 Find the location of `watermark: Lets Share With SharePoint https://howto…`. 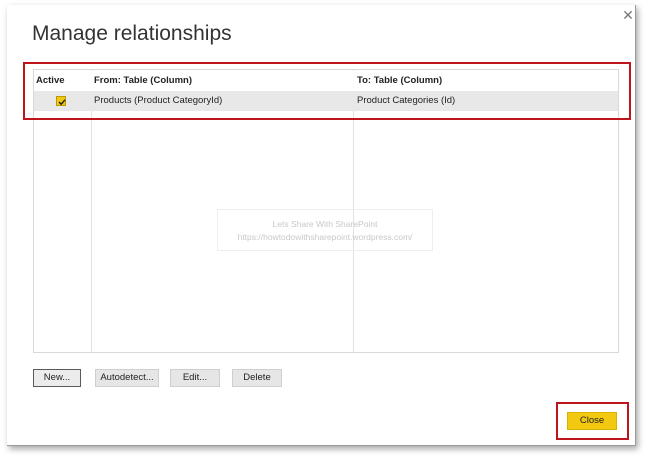

watermark: Lets Share With SharePoint https://howto… is located at coordinates (325, 230).